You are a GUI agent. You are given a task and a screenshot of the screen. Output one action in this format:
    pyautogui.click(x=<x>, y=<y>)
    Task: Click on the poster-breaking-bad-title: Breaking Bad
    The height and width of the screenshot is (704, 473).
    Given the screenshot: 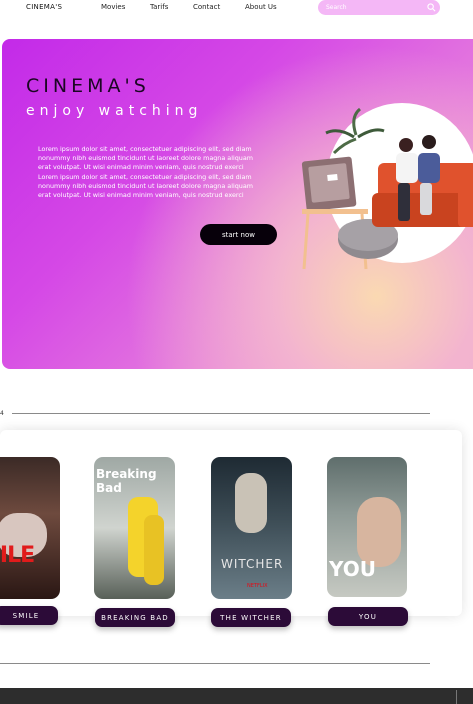 What is the action you would take?
    pyautogui.click(x=126, y=481)
    